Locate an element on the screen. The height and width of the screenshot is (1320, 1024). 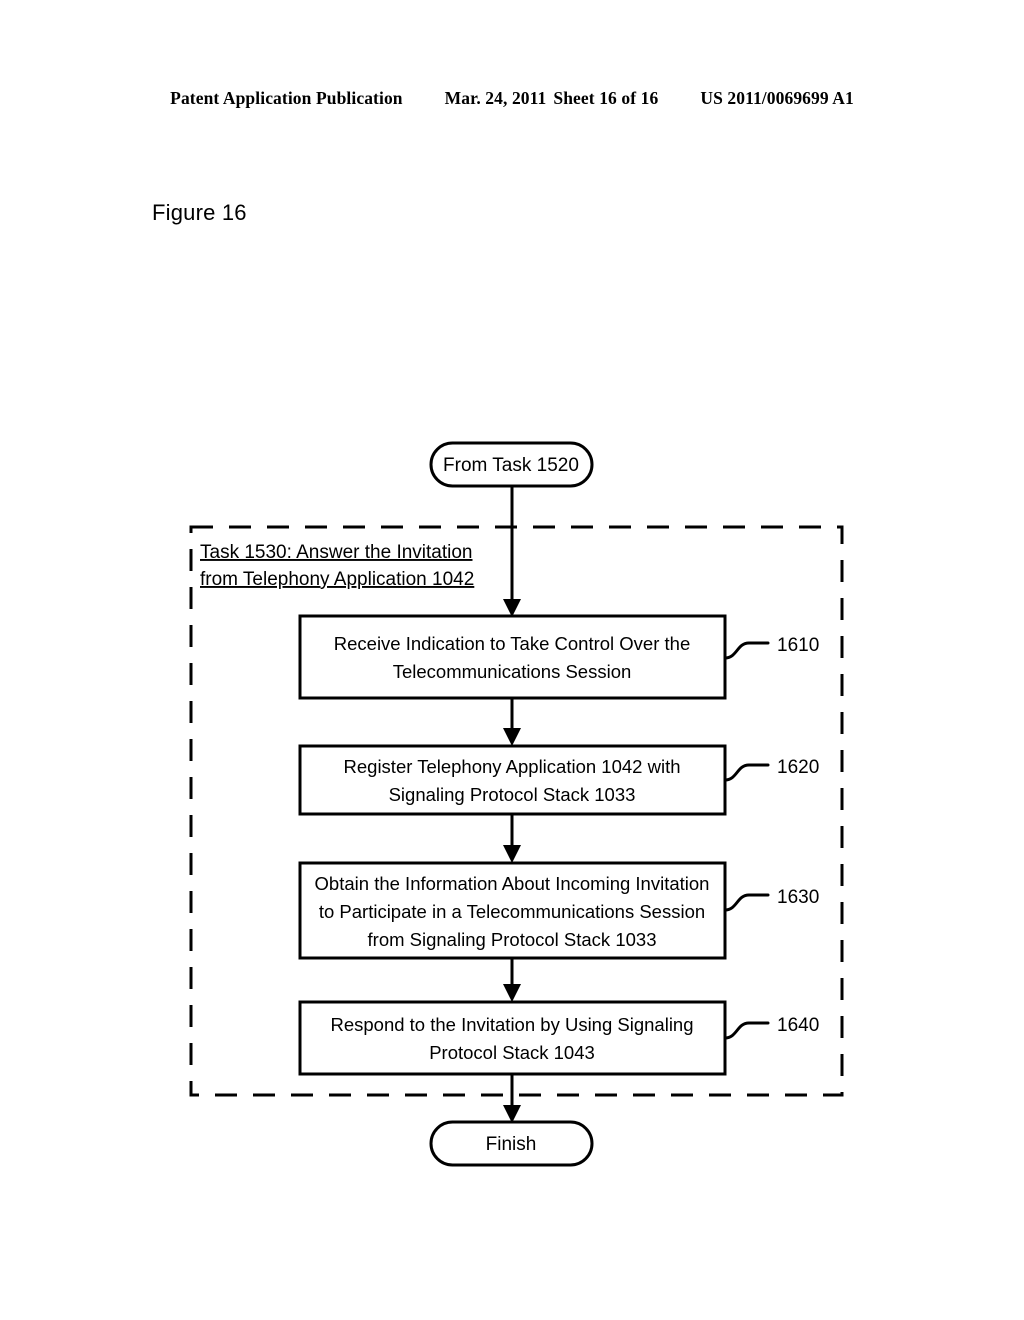
process-box-1620-line-1: Register Telephony Application 1042 with is located at coordinates (512, 766).